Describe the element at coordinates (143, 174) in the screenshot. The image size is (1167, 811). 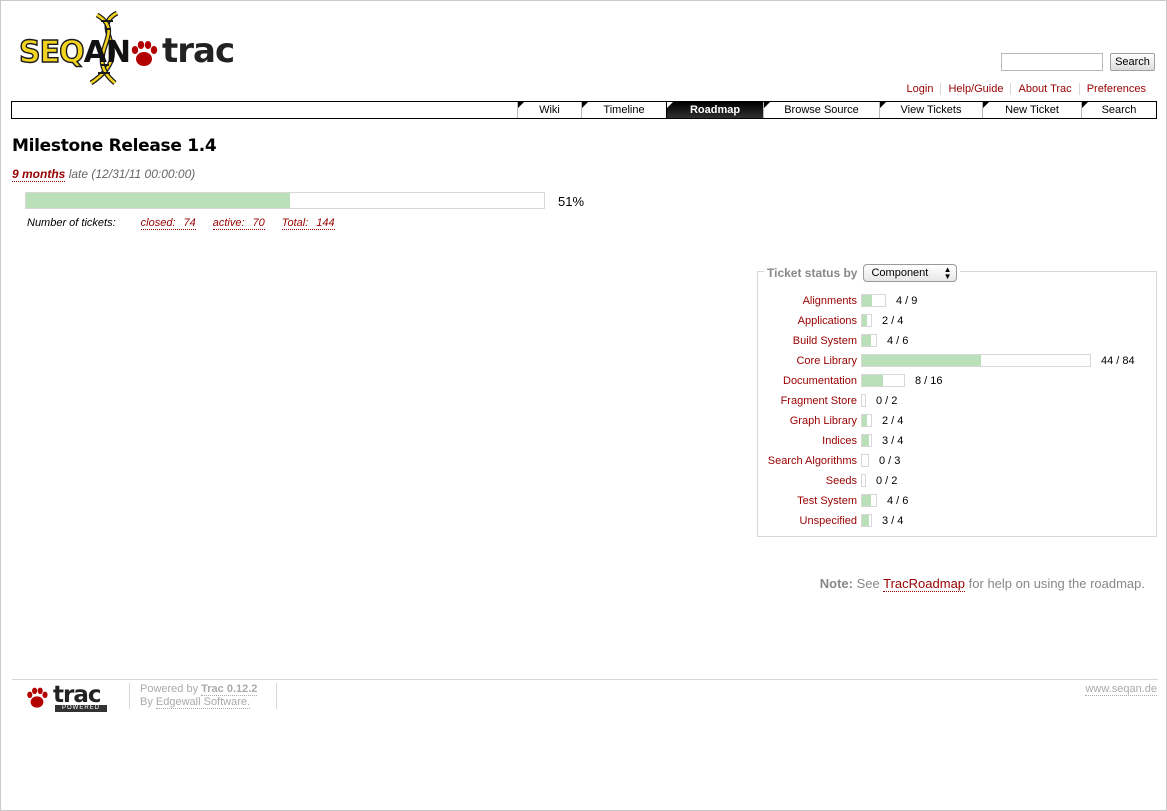
I see `due-date-text: (12/31/11 00:00:00)` at that location.